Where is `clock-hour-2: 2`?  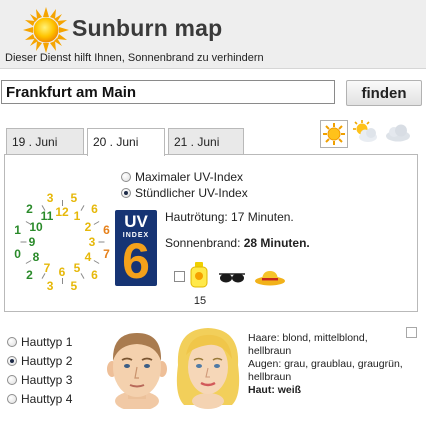
clock-hour-2: 2 is located at coordinates (88, 227).